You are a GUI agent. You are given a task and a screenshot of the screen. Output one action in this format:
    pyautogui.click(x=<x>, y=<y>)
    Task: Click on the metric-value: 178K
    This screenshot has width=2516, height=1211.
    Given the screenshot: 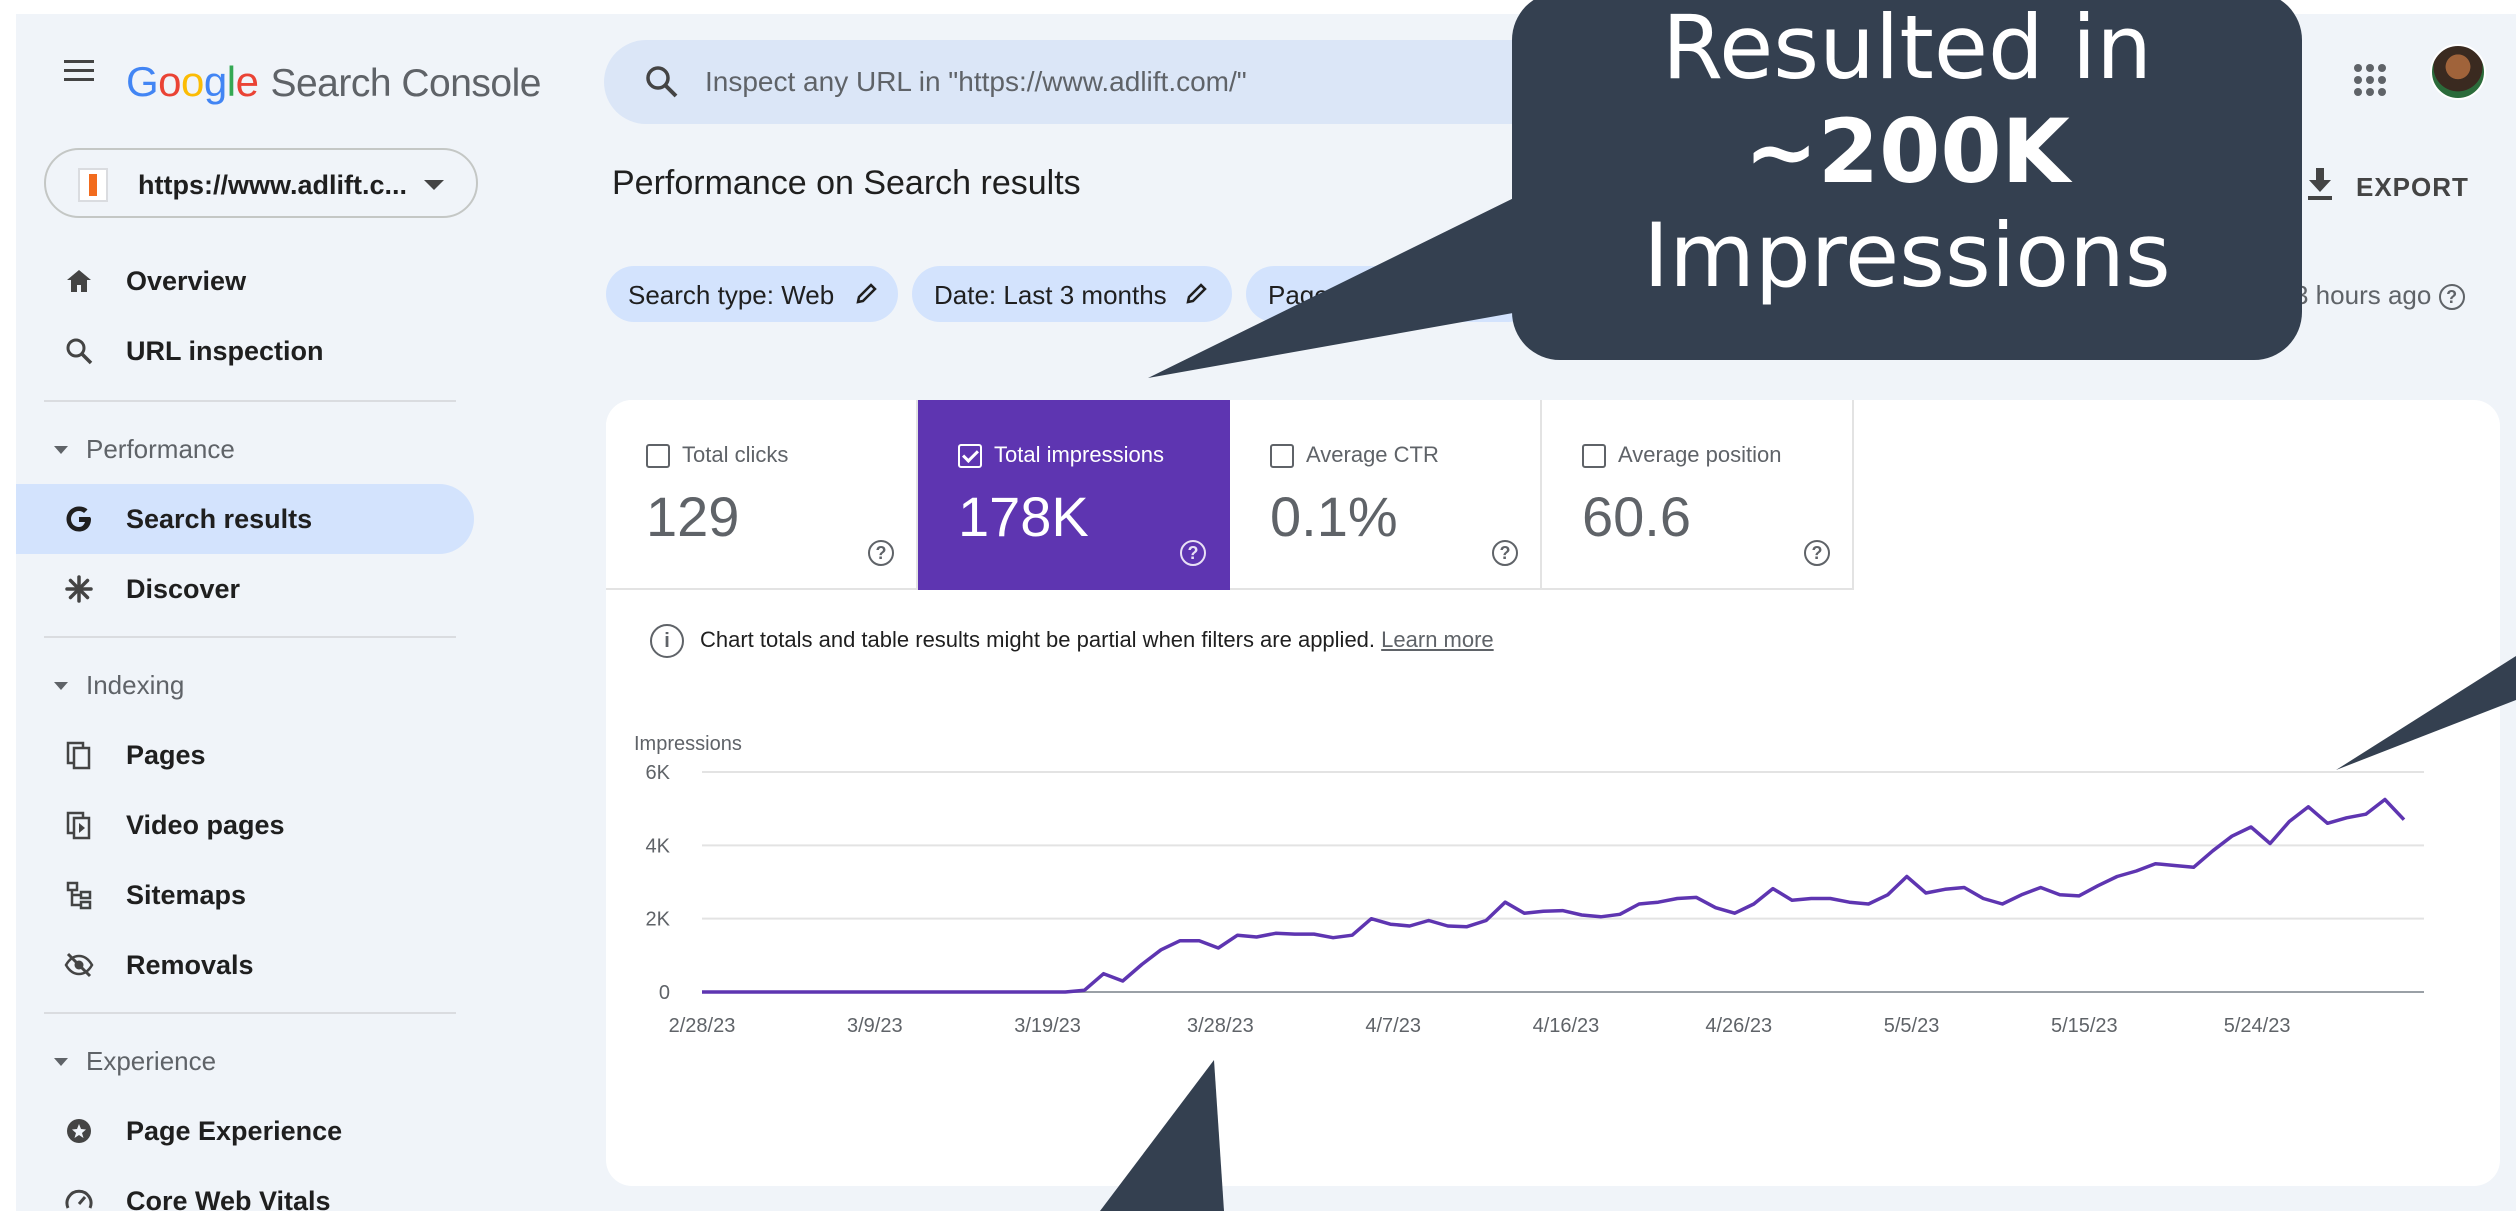 What is the action you would take?
    pyautogui.click(x=1023, y=516)
    